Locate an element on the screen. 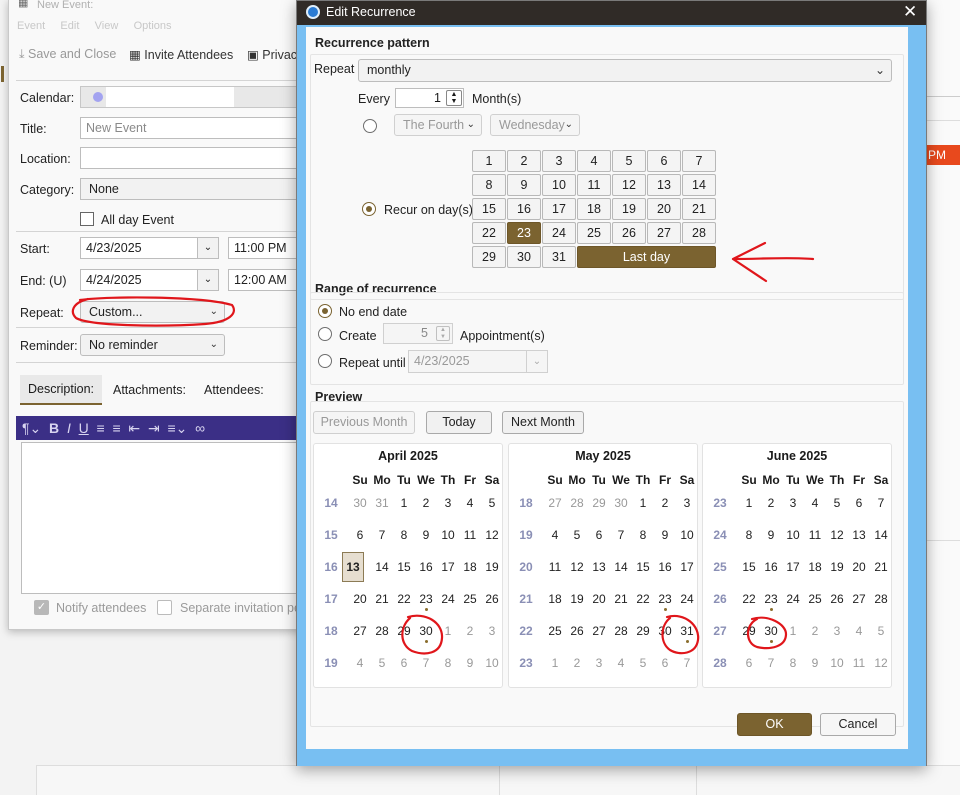 This screenshot has height=795, width=960. day-button-20: 20 is located at coordinates (664, 209).